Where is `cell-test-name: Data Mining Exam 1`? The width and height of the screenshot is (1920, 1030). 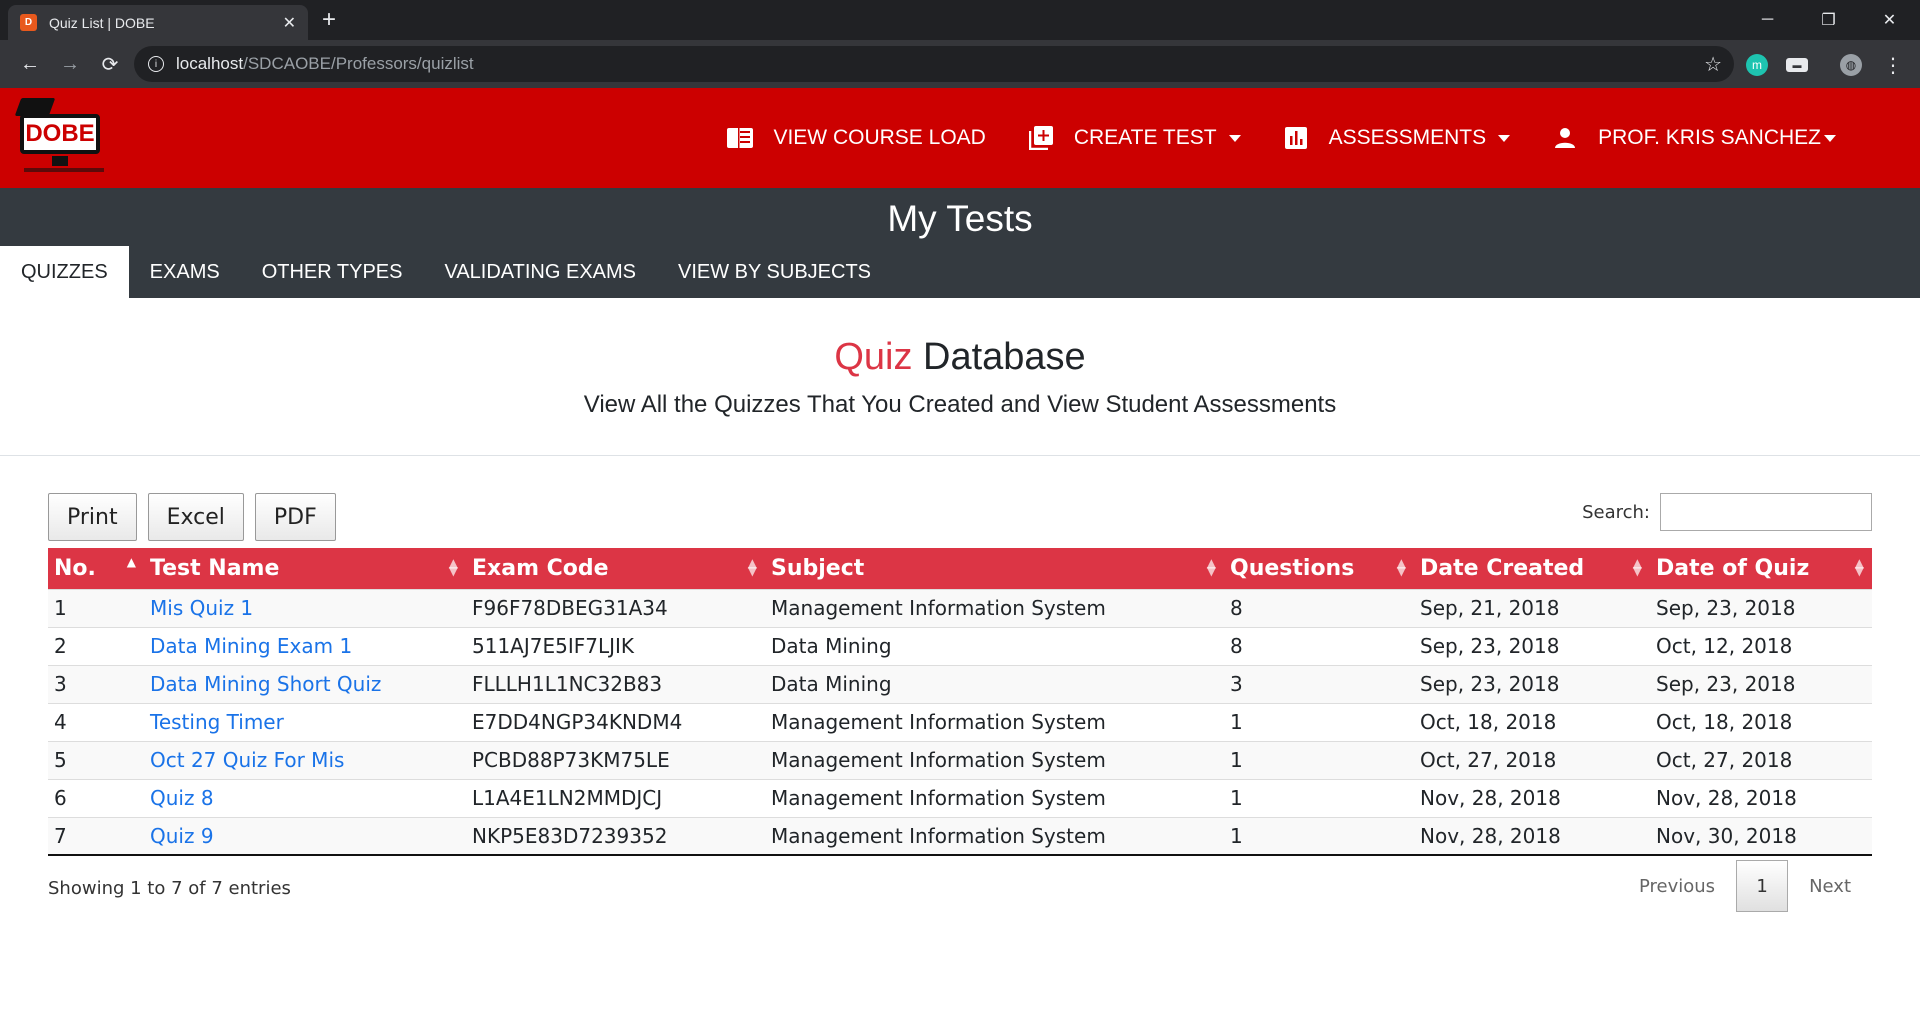 cell-test-name: Data Mining Exam 1 is located at coordinates (305, 645).